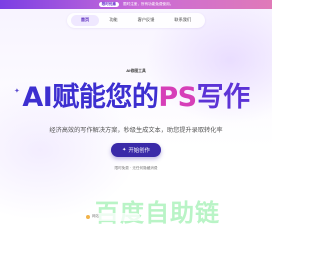  What do you see at coordinates (148, 3) in the screenshot?
I see `announcement-message: 限时注册，所有功能免费使用。` at bounding box center [148, 3].